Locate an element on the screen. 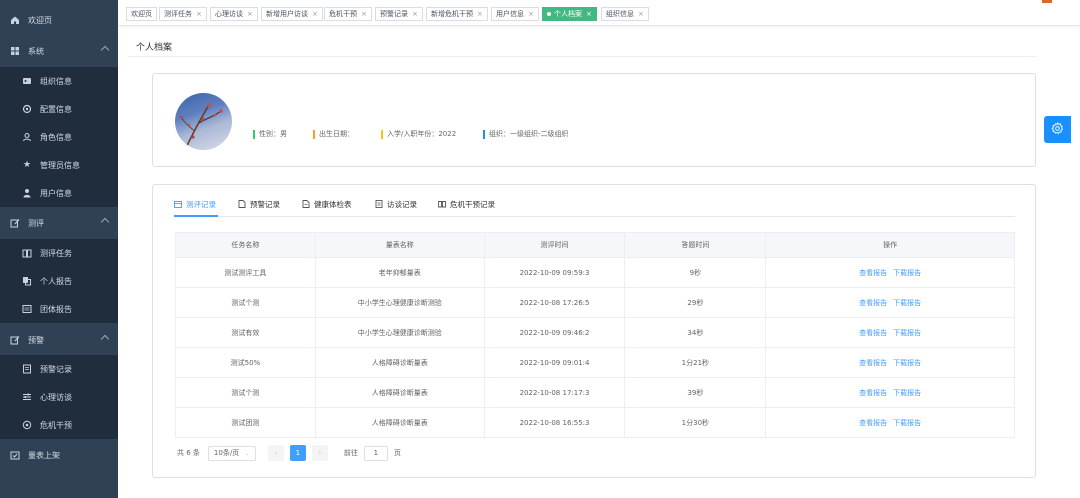  tag-new-user-interview: 新增用户访谈 × is located at coordinates (292, 14).